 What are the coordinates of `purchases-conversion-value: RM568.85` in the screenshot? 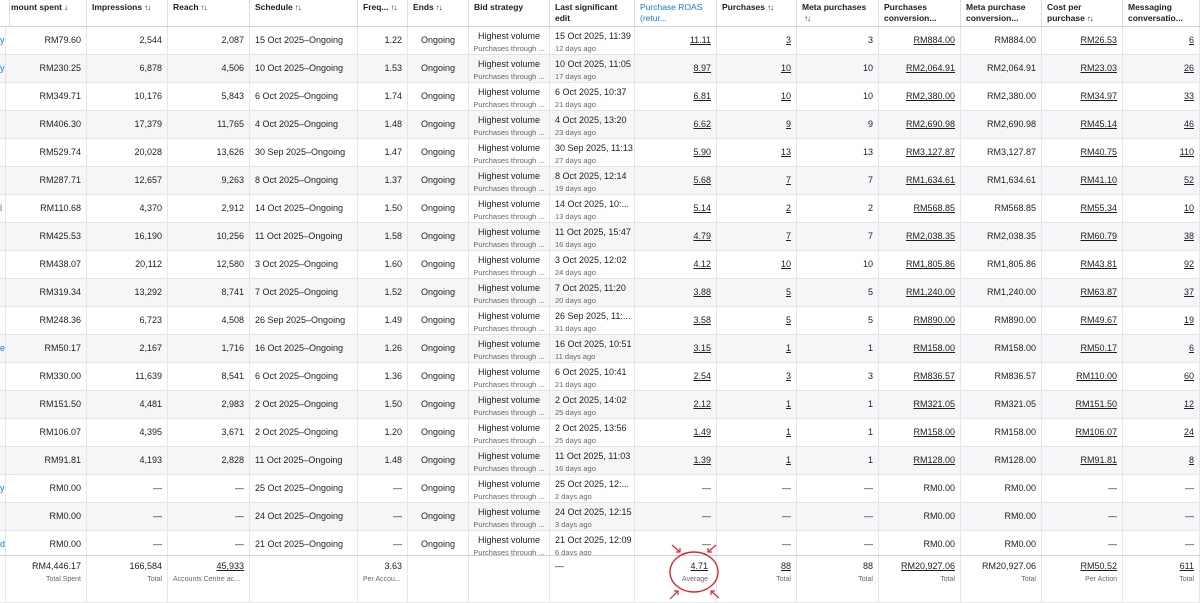 It's located at (934, 208).